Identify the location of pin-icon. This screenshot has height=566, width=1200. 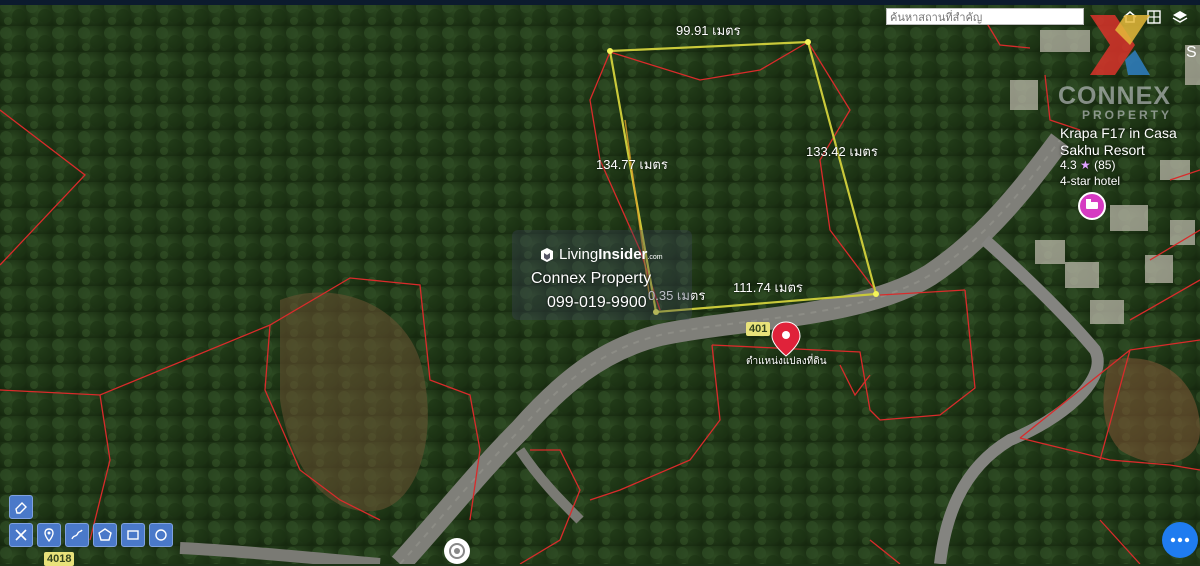
(49, 535).